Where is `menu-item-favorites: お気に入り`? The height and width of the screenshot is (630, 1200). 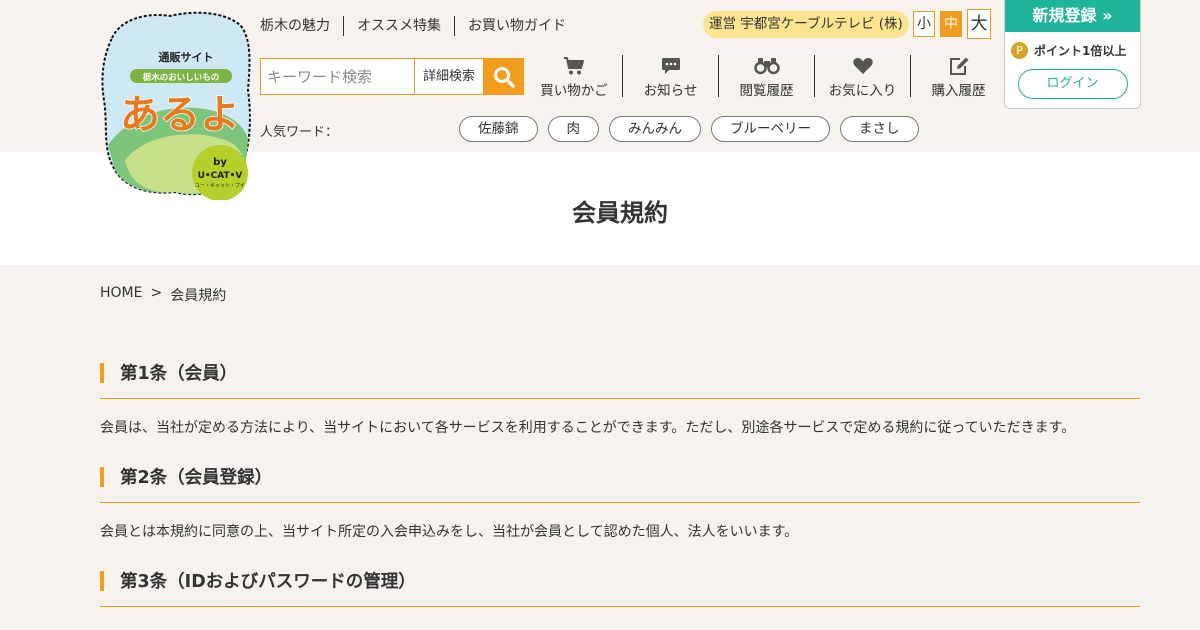 menu-item-favorites: お気に入り is located at coordinates (862, 77).